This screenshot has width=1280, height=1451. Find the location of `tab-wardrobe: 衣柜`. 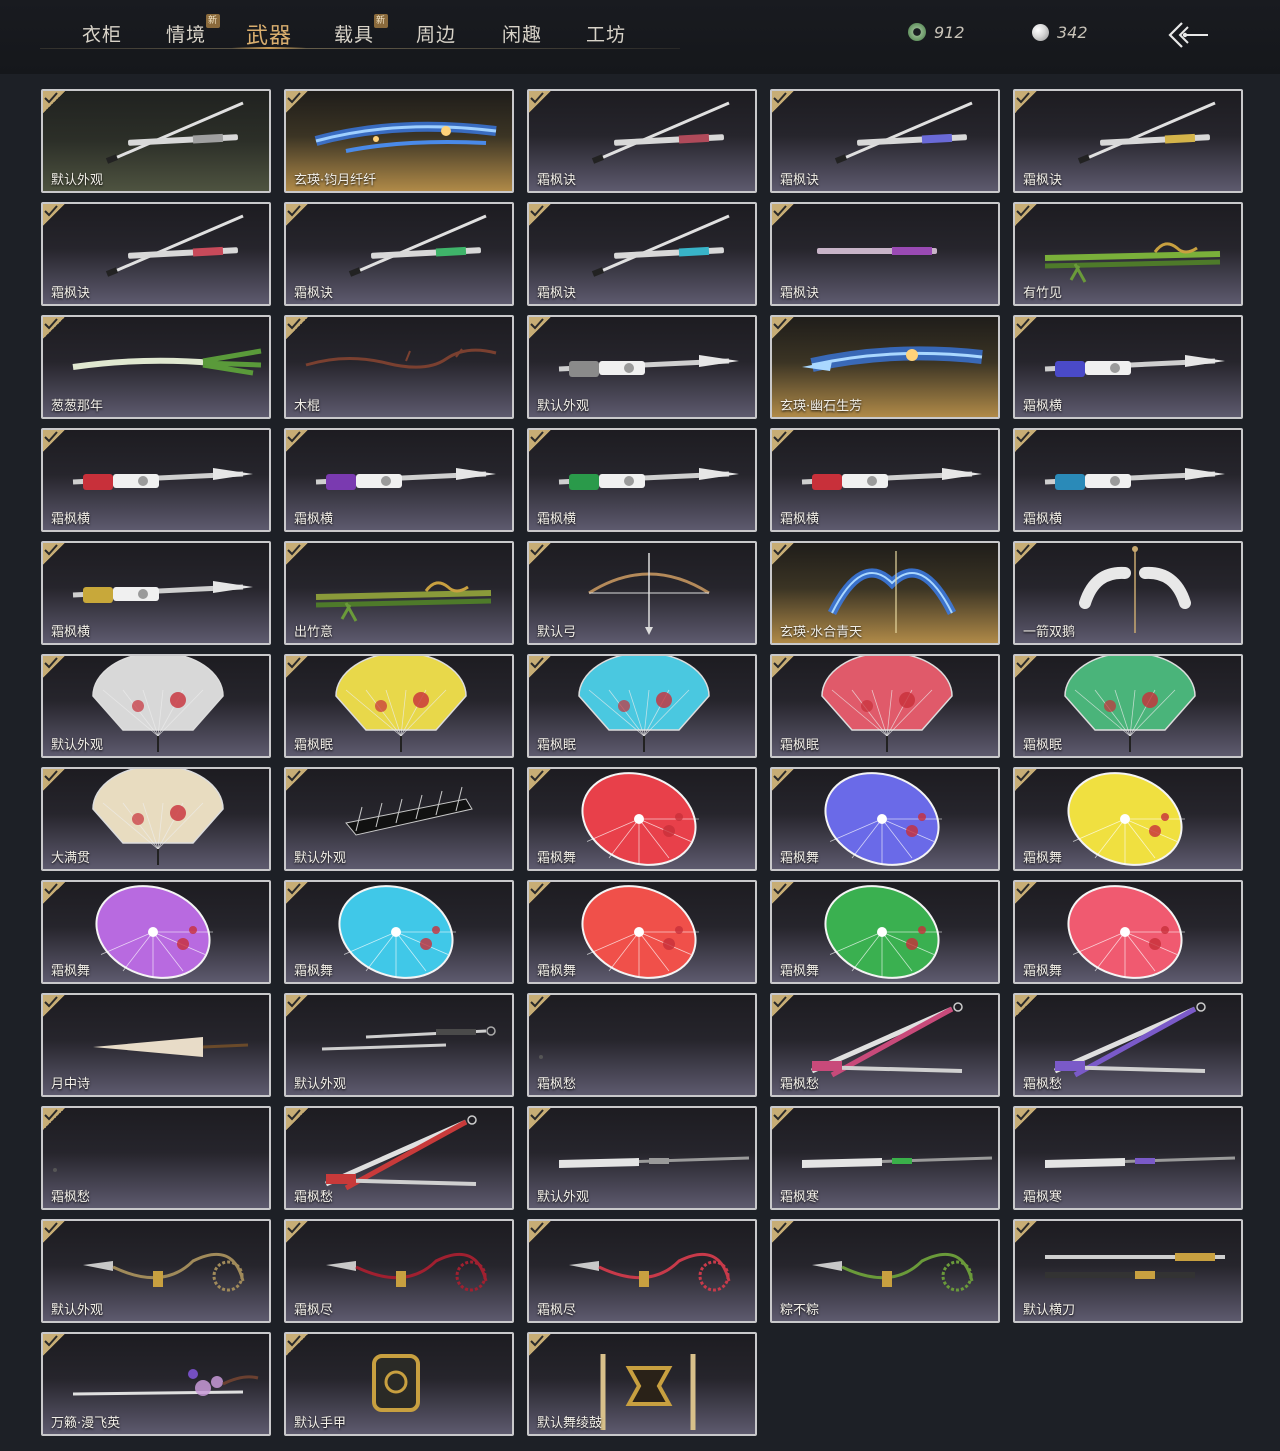

tab-wardrobe: 衣柜 is located at coordinates (102, 35).